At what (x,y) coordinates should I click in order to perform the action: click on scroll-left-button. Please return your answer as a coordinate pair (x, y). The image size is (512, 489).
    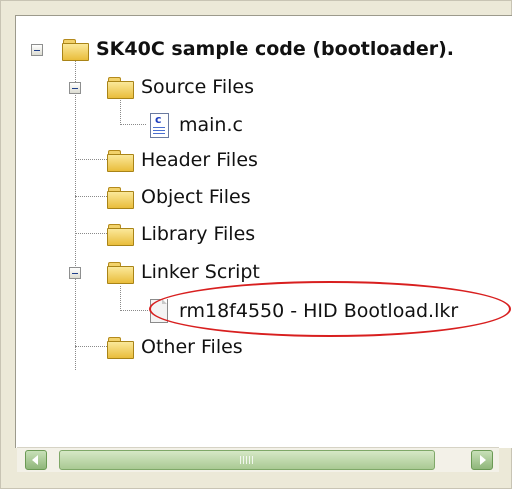
    Looking at the image, I should click on (36, 460).